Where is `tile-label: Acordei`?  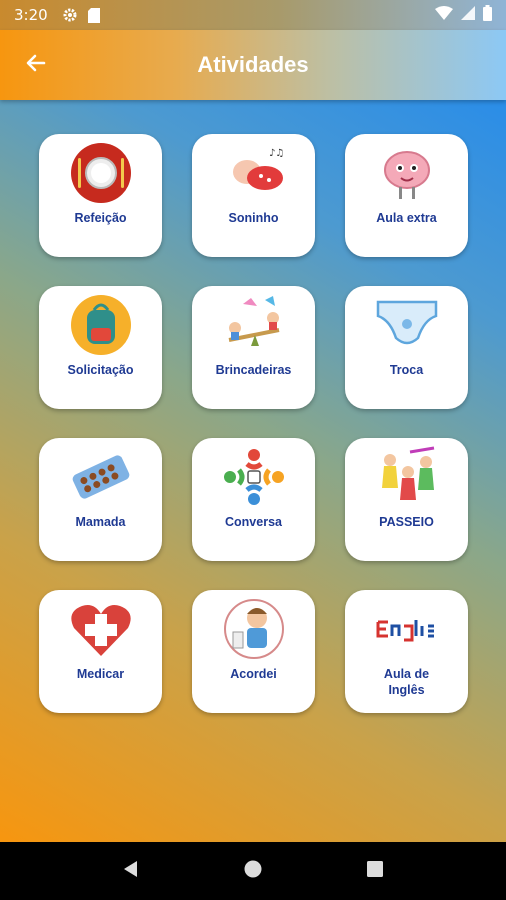 tile-label: Acordei is located at coordinates (253, 674).